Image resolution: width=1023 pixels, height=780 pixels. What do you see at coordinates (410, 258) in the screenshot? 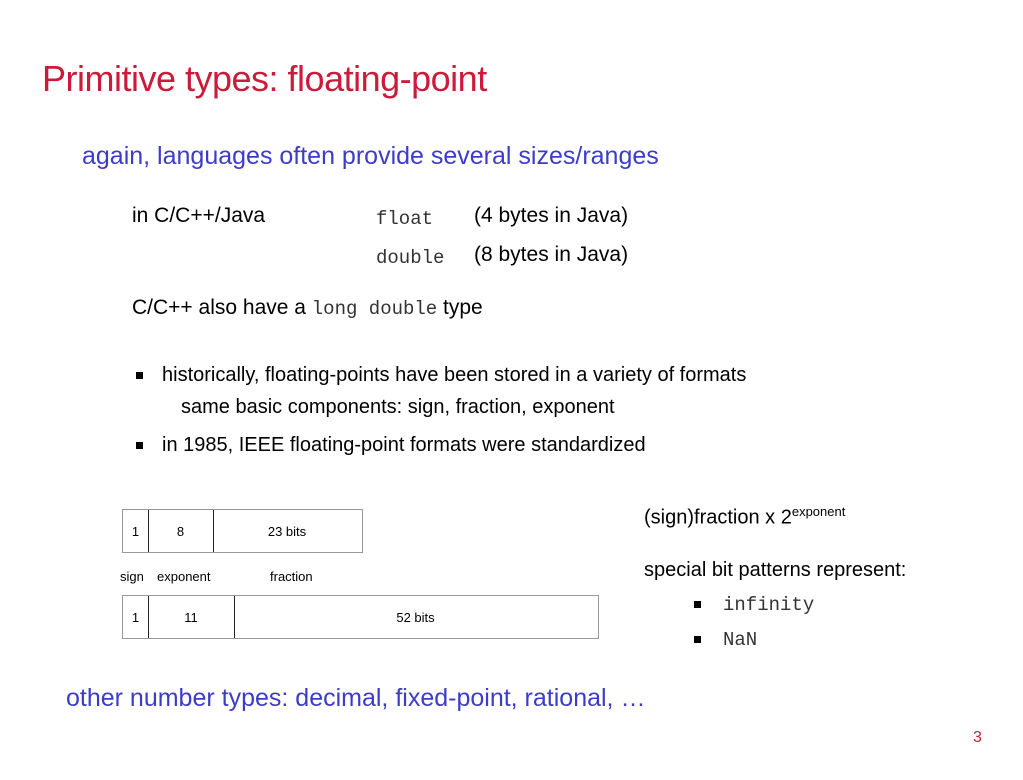
I see `double-keyword: double` at bounding box center [410, 258].